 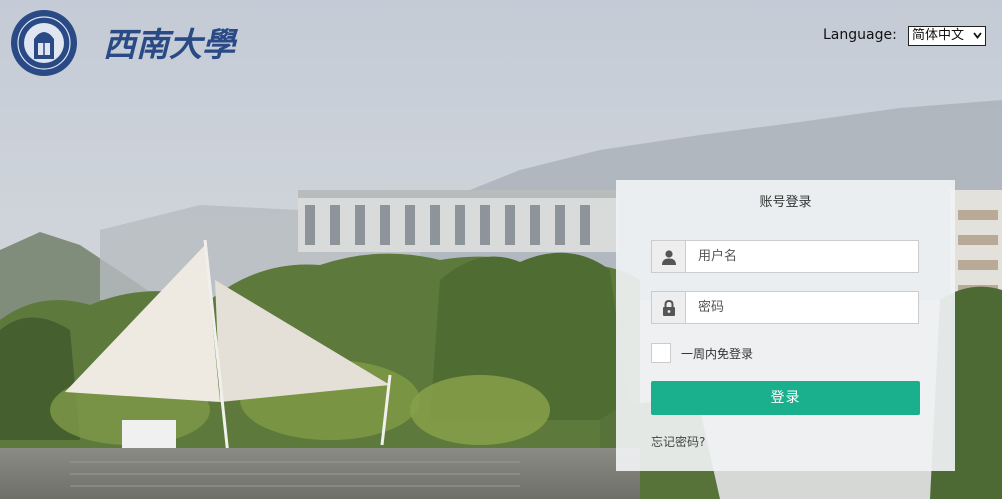 I want to click on lock-icon, so click(x=669, y=307).